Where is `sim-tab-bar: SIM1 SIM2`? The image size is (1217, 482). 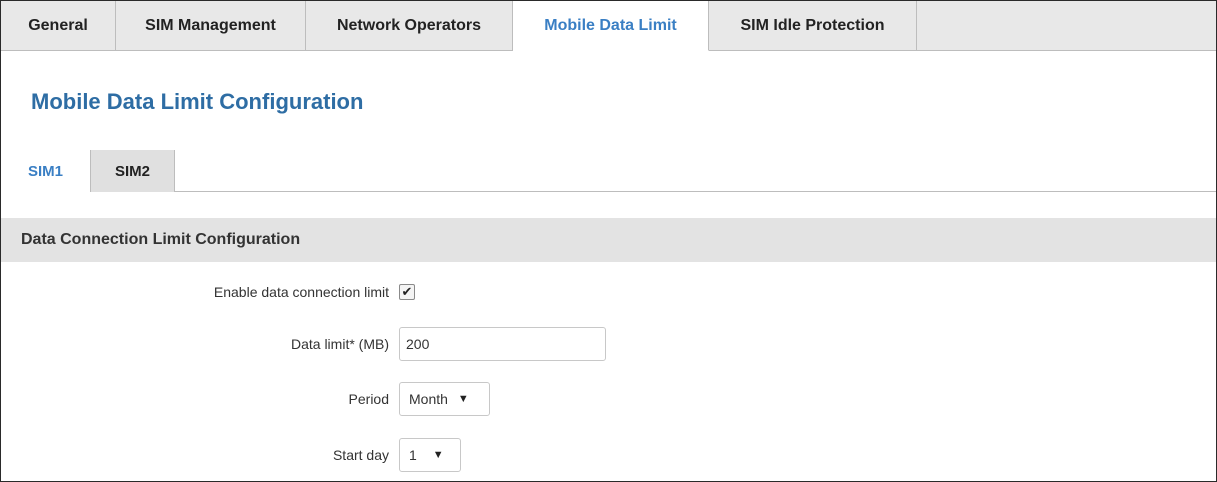
sim-tab-bar: SIM1 SIM2 is located at coordinates (88, 171).